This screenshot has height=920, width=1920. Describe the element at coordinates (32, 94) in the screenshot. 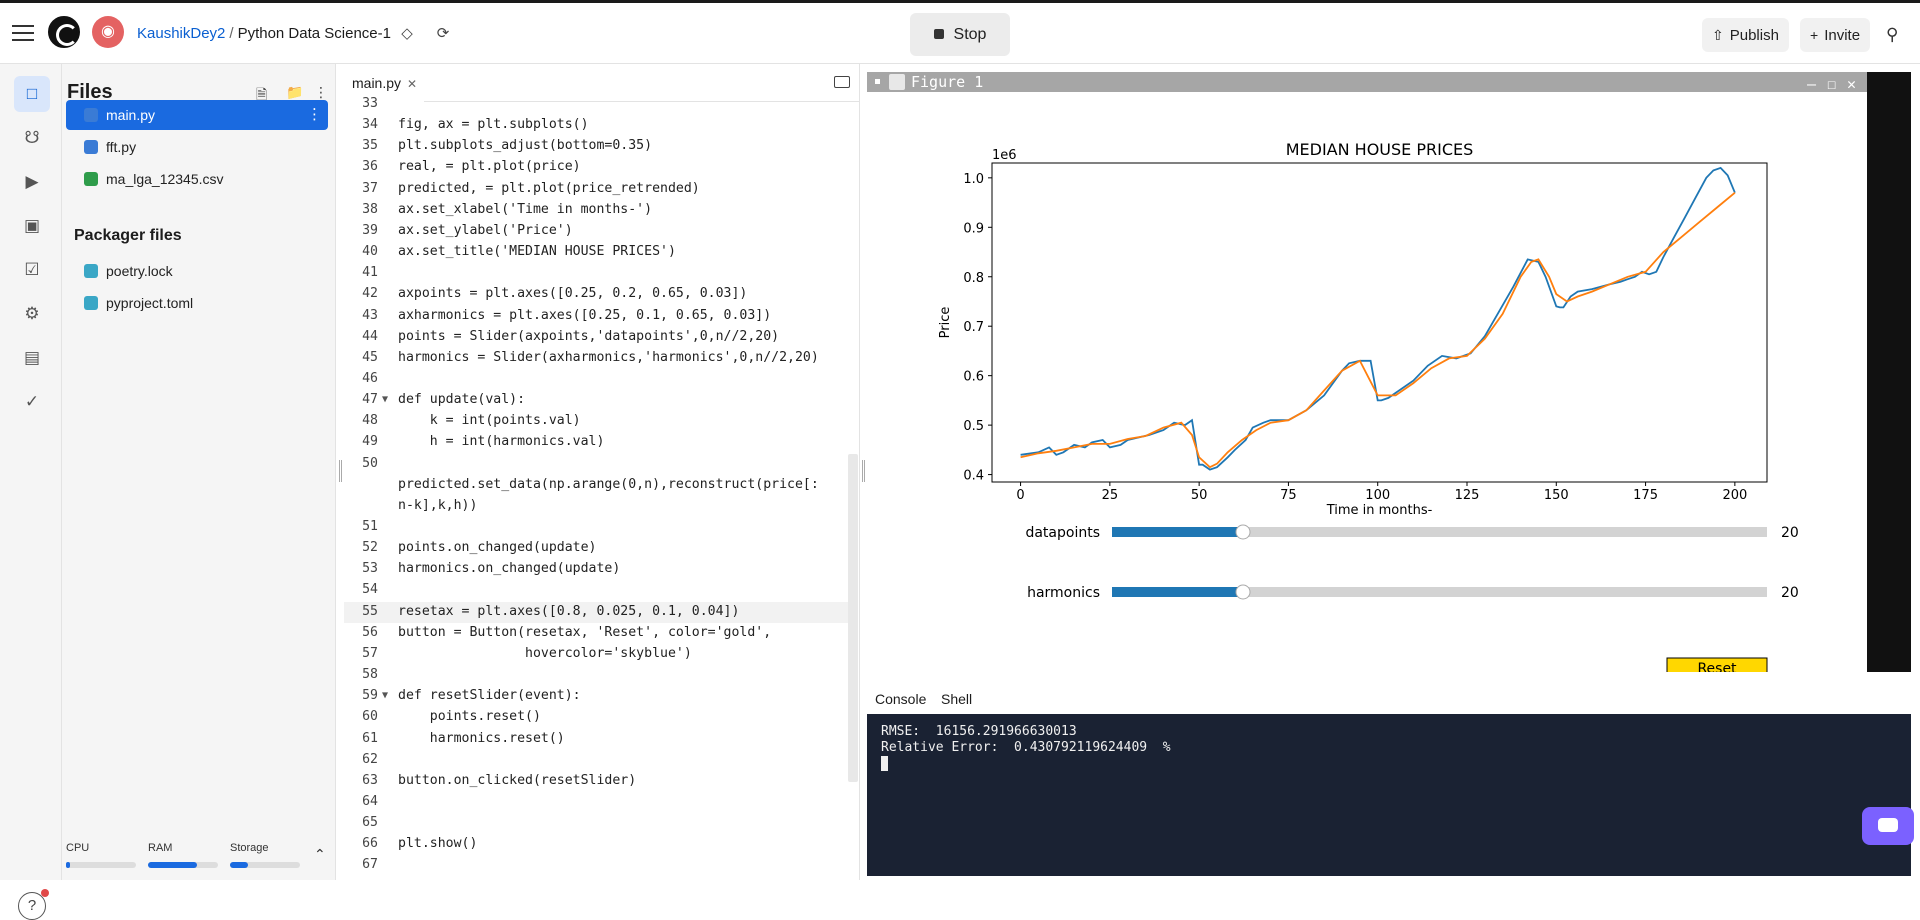

I see `files-icon: □` at that location.